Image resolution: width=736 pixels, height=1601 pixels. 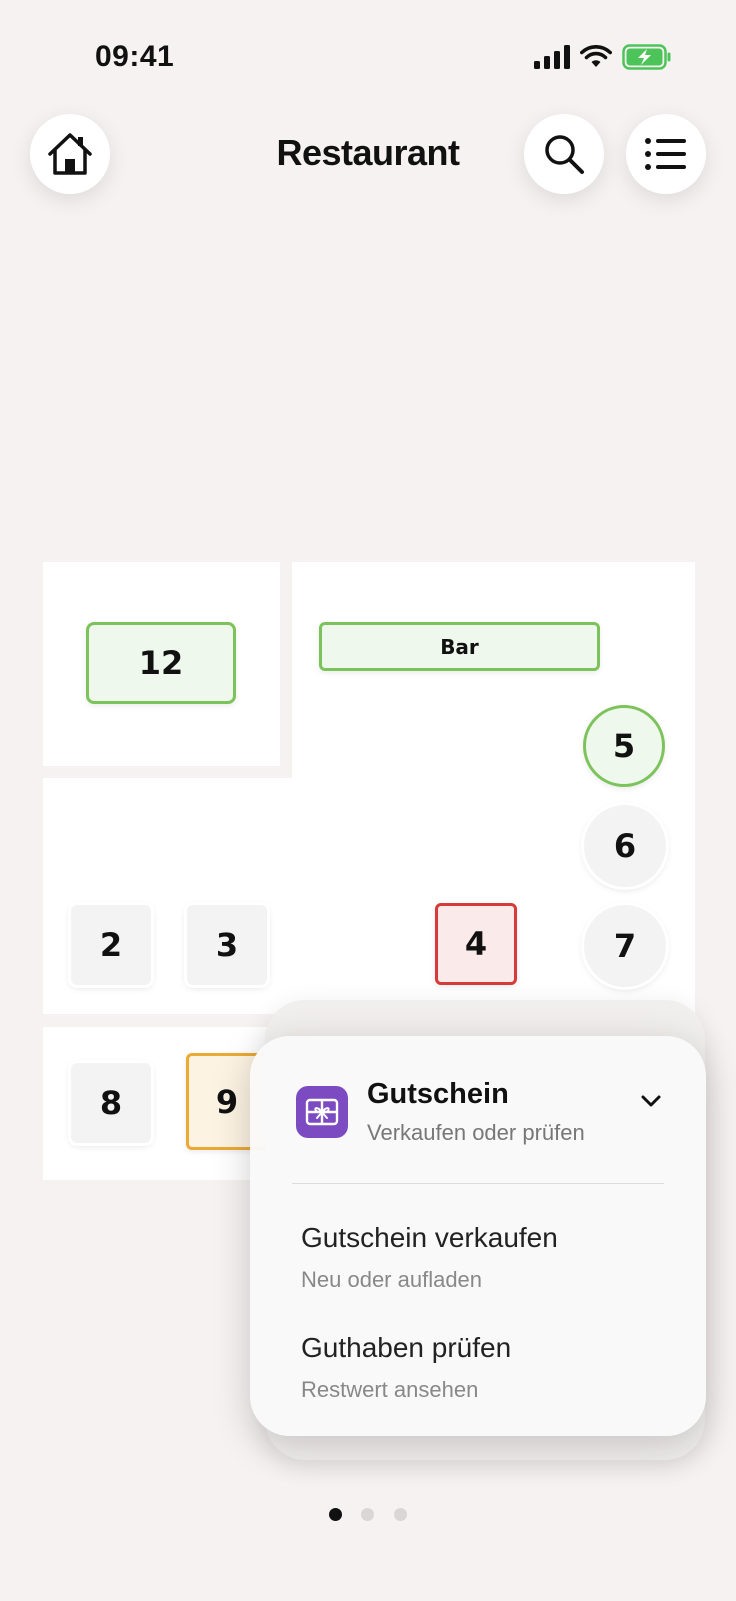 I want to click on page-dot-active, so click(x=335, y=1514).